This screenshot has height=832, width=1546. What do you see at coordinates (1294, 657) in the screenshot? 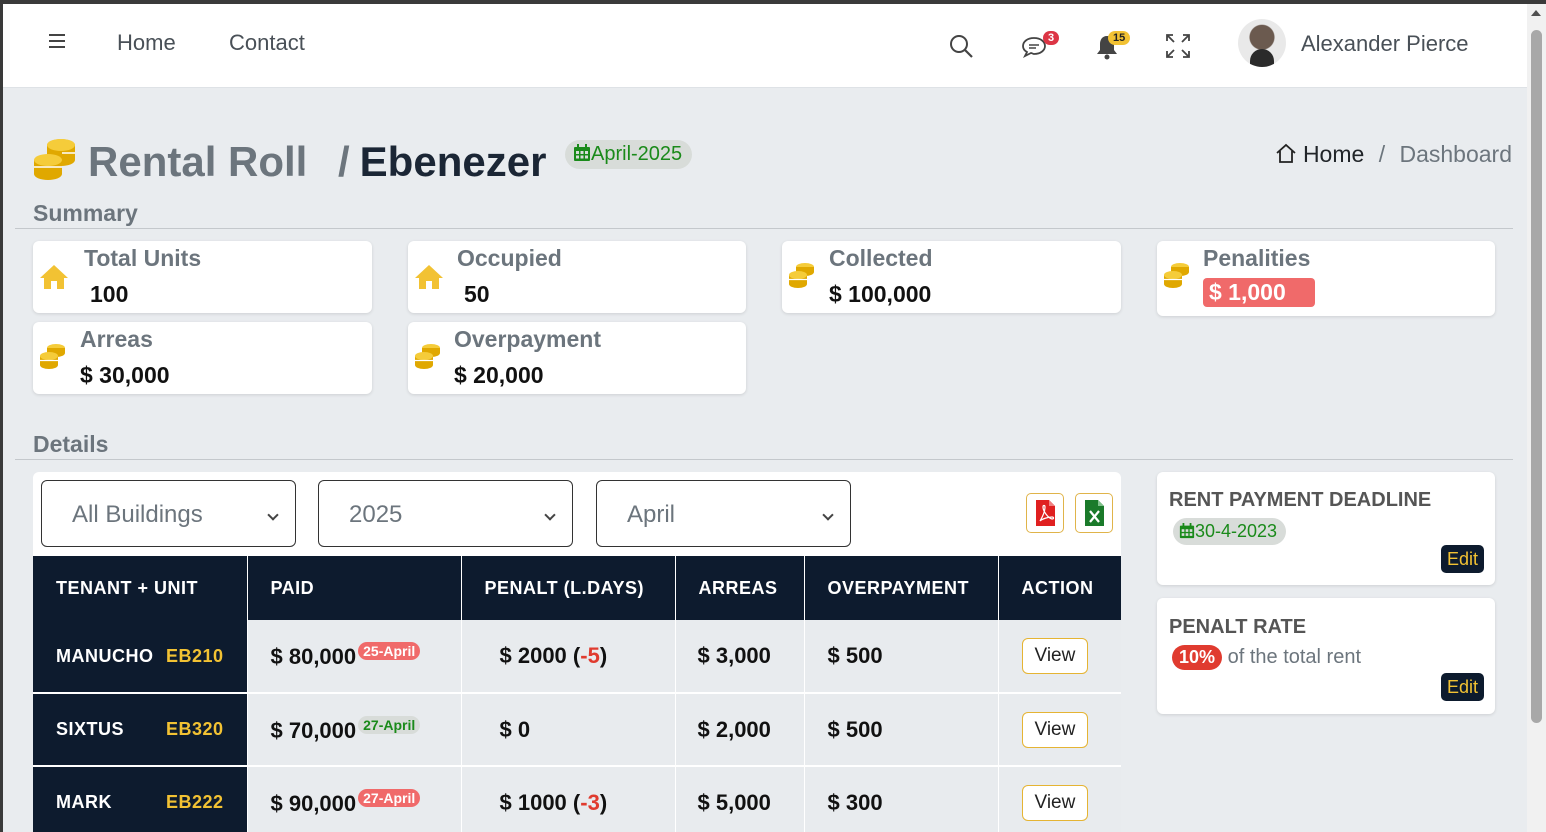
I see `penalty-rate-text: of the total rent` at bounding box center [1294, 657].